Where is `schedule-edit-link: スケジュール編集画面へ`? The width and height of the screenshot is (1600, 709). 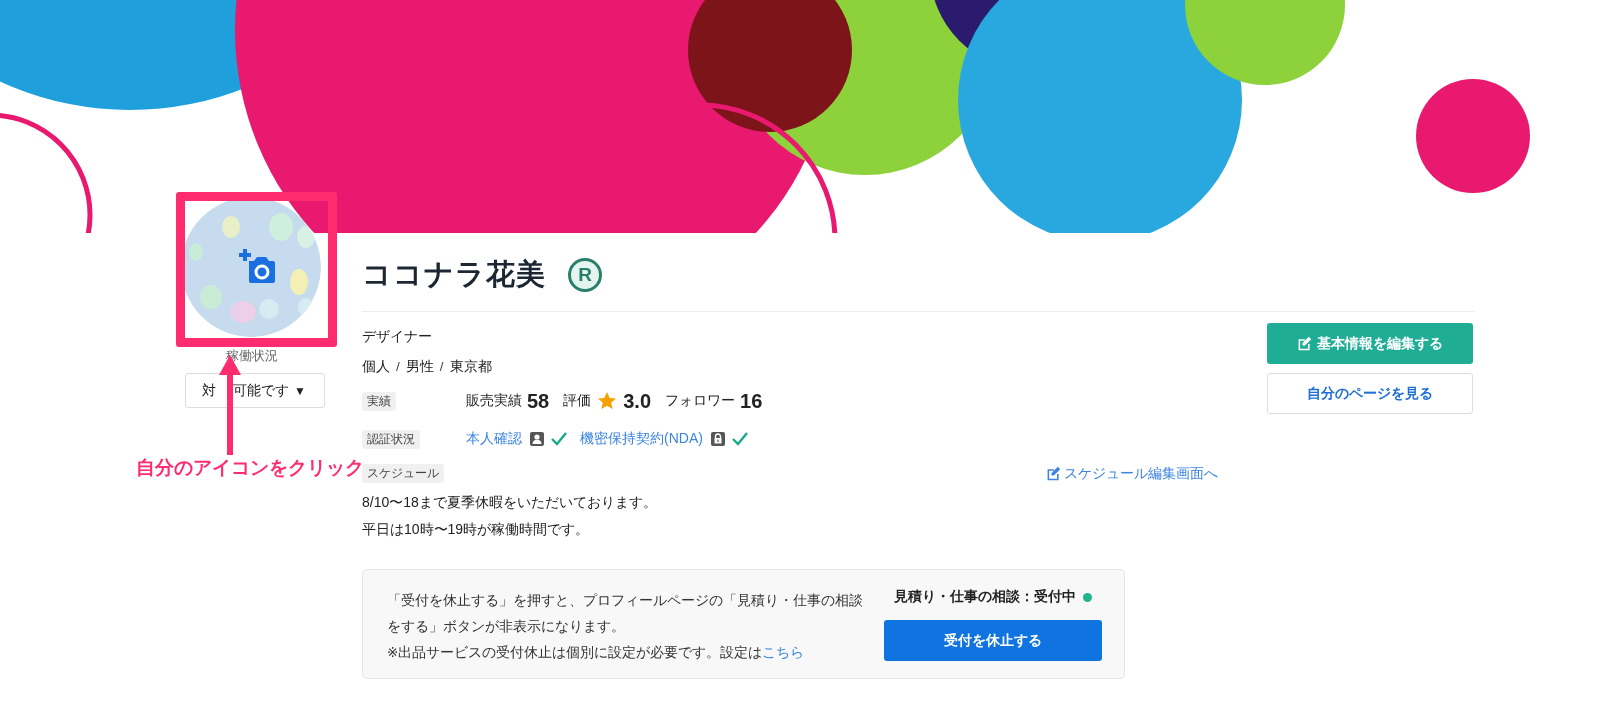
schedule-edit-link: スケジュール編集画面へ is located at coordinates (1132, 473).